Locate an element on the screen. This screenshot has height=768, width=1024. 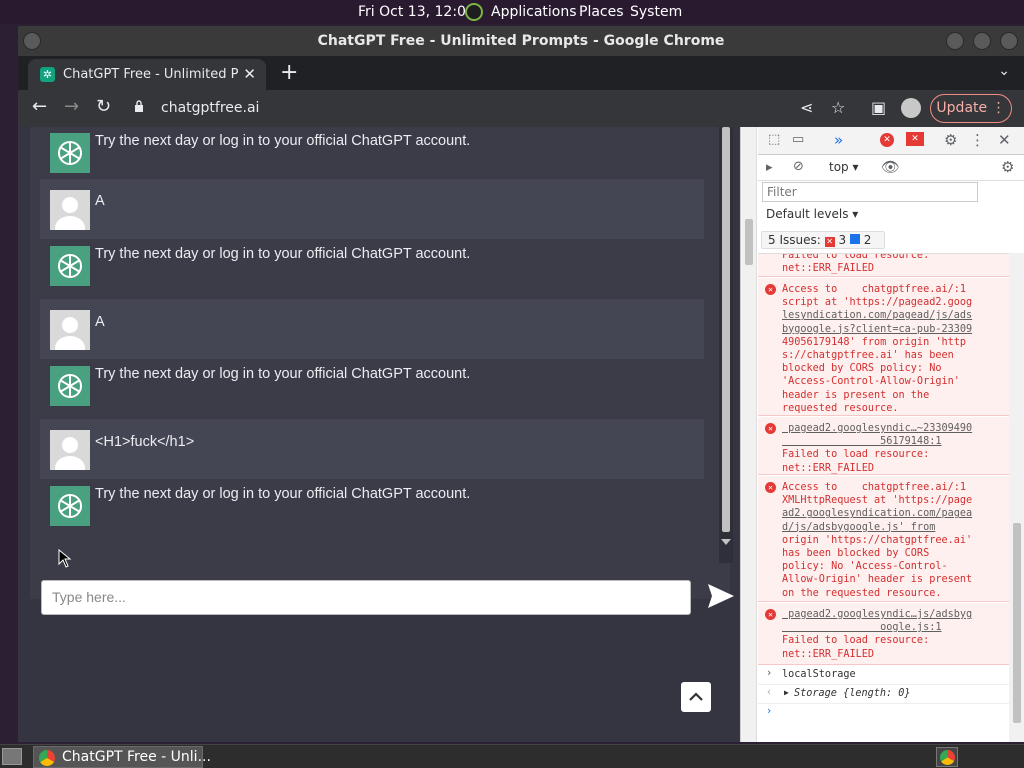
update-button: Update ⋮ is located at coordinates (971, 108).